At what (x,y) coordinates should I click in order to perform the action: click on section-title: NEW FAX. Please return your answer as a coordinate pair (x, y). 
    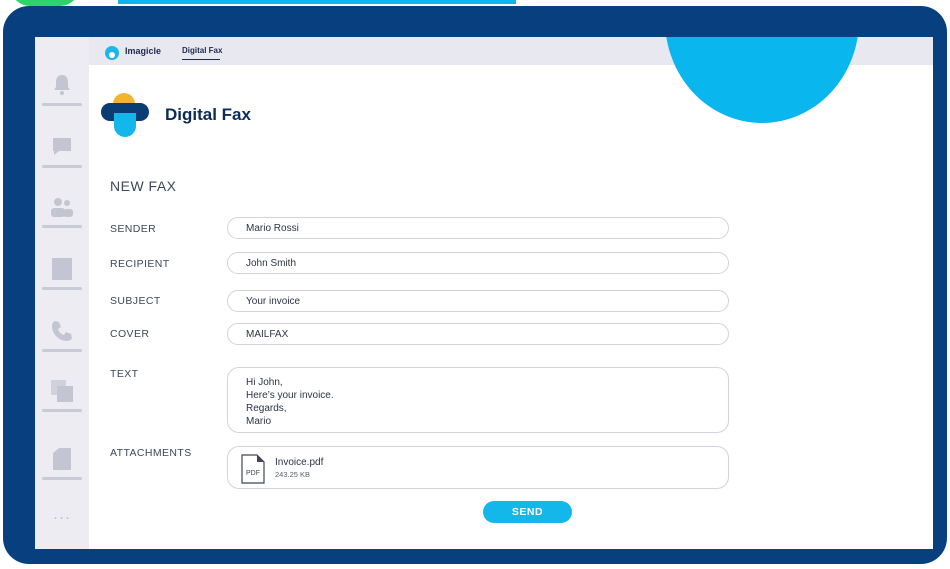
    Looking at the image, I should click on (143, 186).